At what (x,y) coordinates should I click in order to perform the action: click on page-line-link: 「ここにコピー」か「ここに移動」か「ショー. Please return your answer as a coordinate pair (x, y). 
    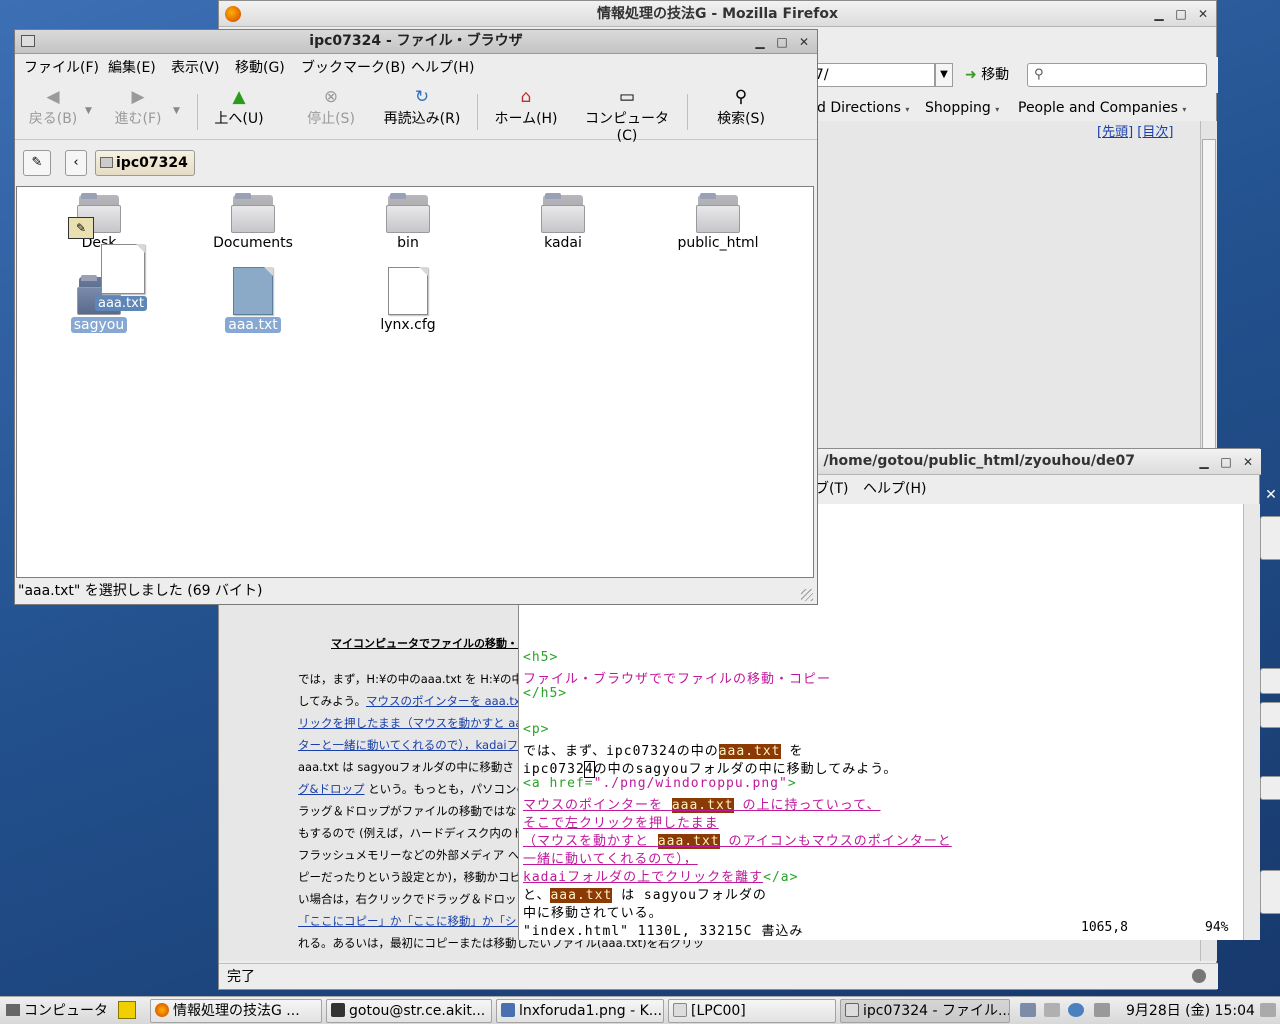
    Looking at the image, I should click on (419, 921).